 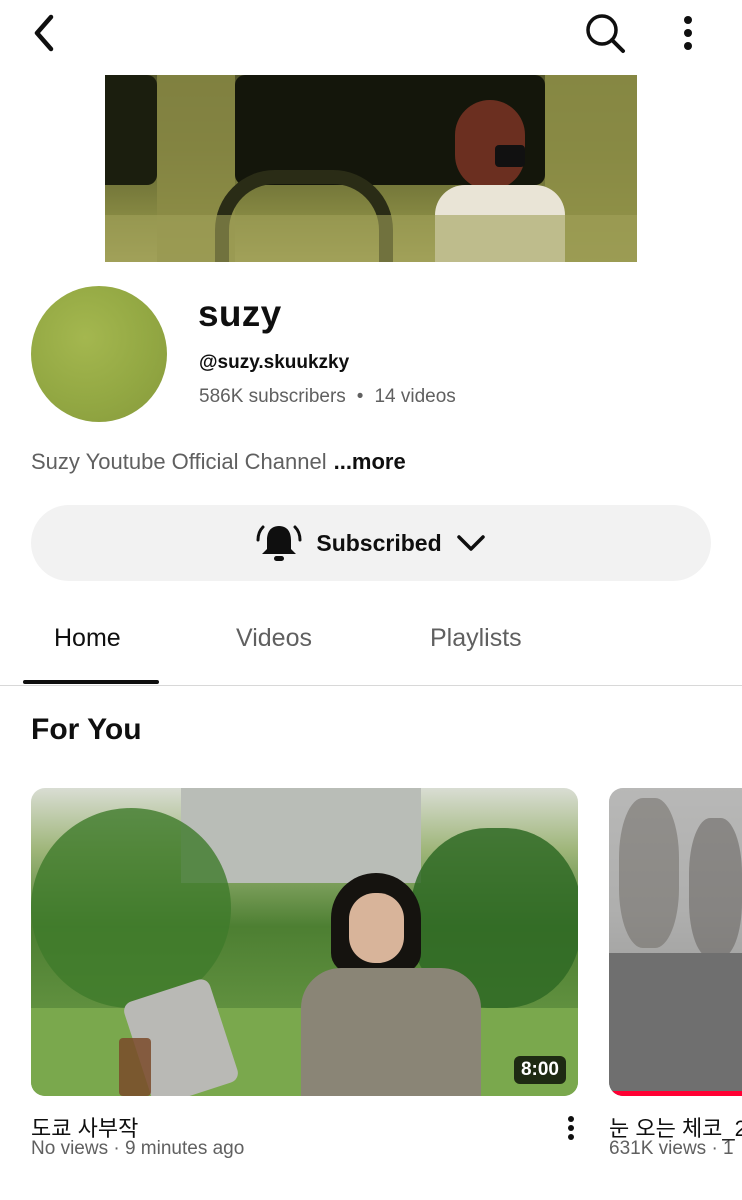 I want to click on more-link: ...more, so click(x=370, y=461).